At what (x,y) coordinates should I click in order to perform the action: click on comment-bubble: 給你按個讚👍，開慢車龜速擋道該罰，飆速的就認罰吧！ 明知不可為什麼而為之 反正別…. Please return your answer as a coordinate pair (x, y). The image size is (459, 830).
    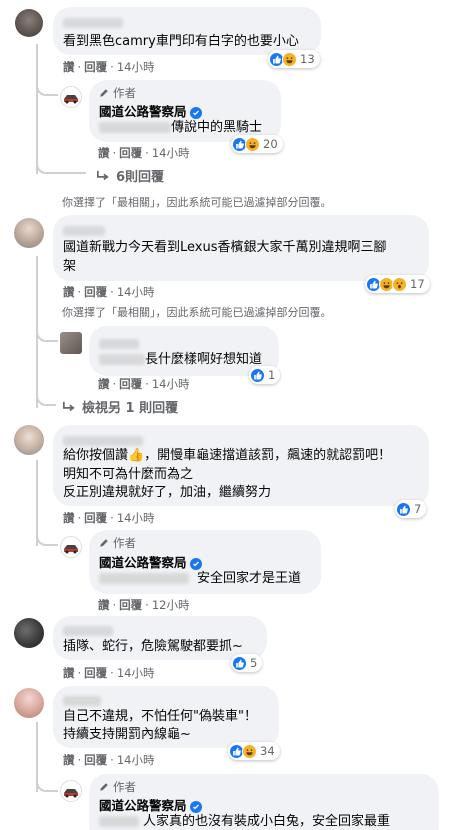
    Looking at the image, I should click on (241, 465).